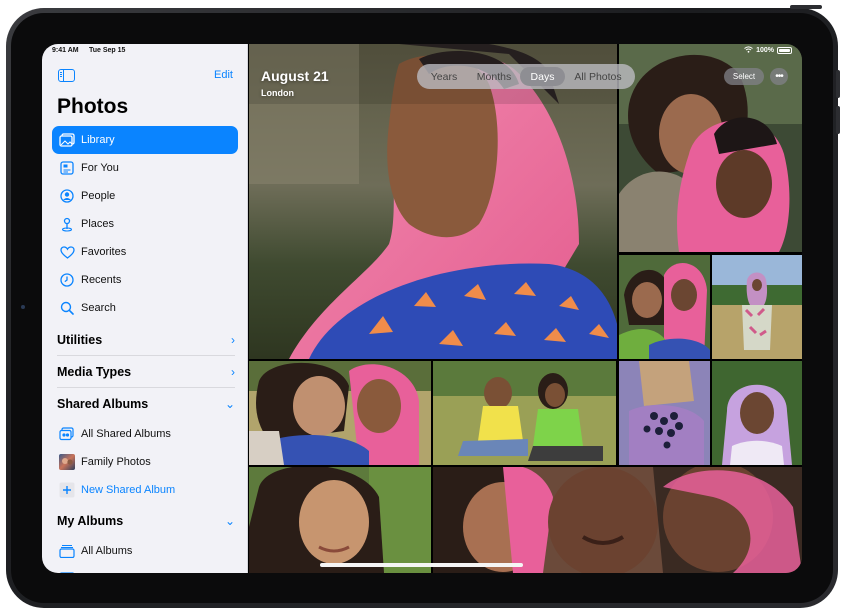  Describe the element at coordinates (617, 520) in the screenshot. I see `photo-family-kiss` at that location.